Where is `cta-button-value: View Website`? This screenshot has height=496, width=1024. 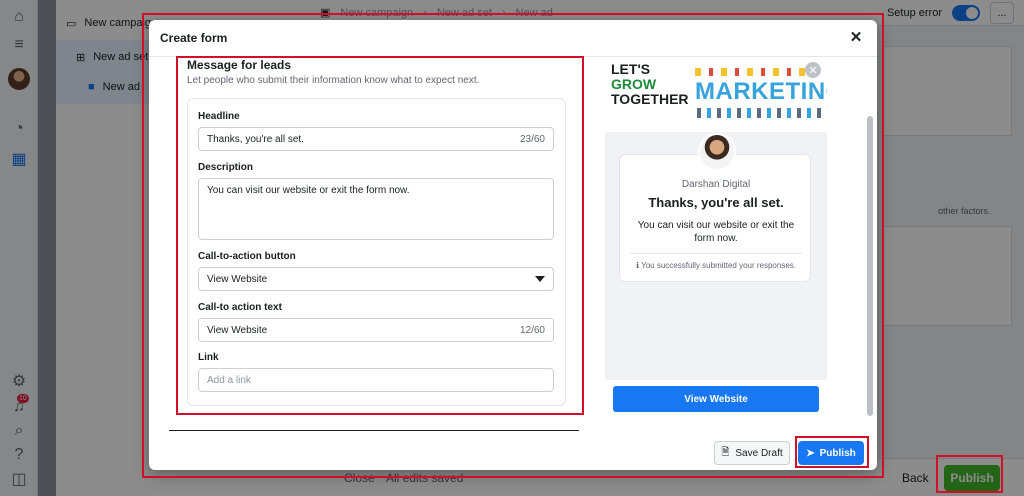
cta-button-value: View Website is located at coordinates (237, 279).